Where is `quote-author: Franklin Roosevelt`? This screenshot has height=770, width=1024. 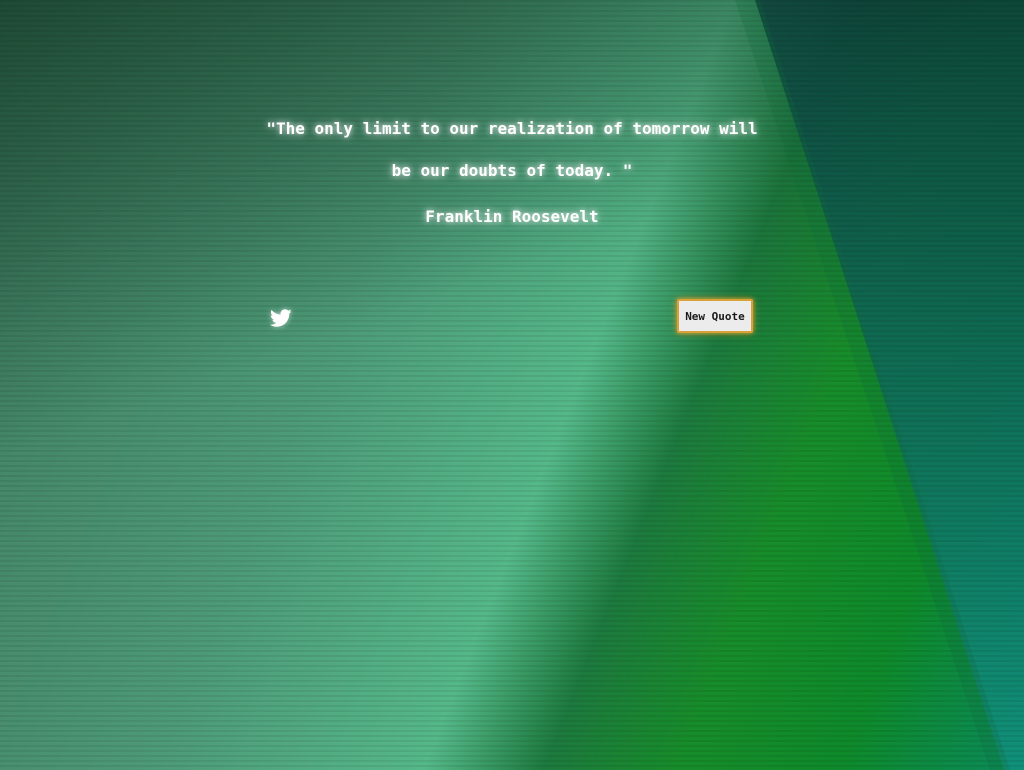
quote-author: Franklin Roosevelt is located at coordinates (512, 216).